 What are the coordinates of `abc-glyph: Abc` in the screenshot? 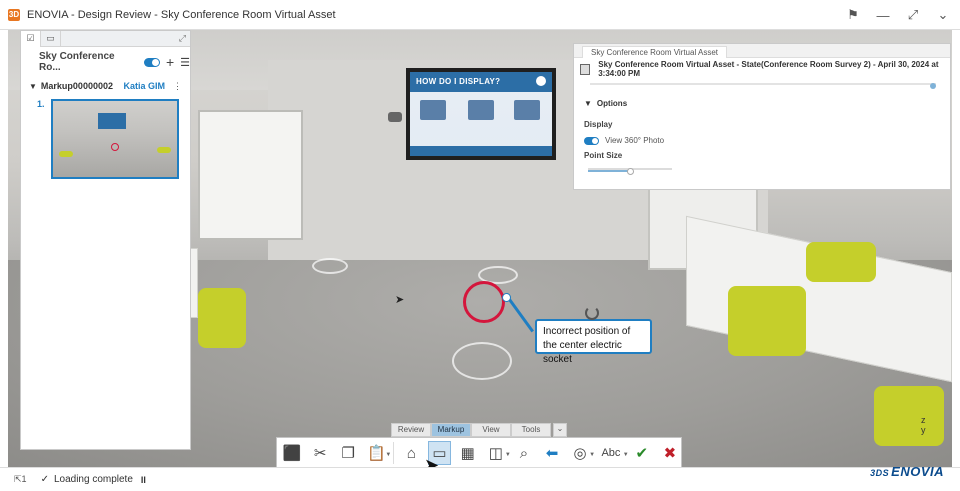 It's located at (611, 453).